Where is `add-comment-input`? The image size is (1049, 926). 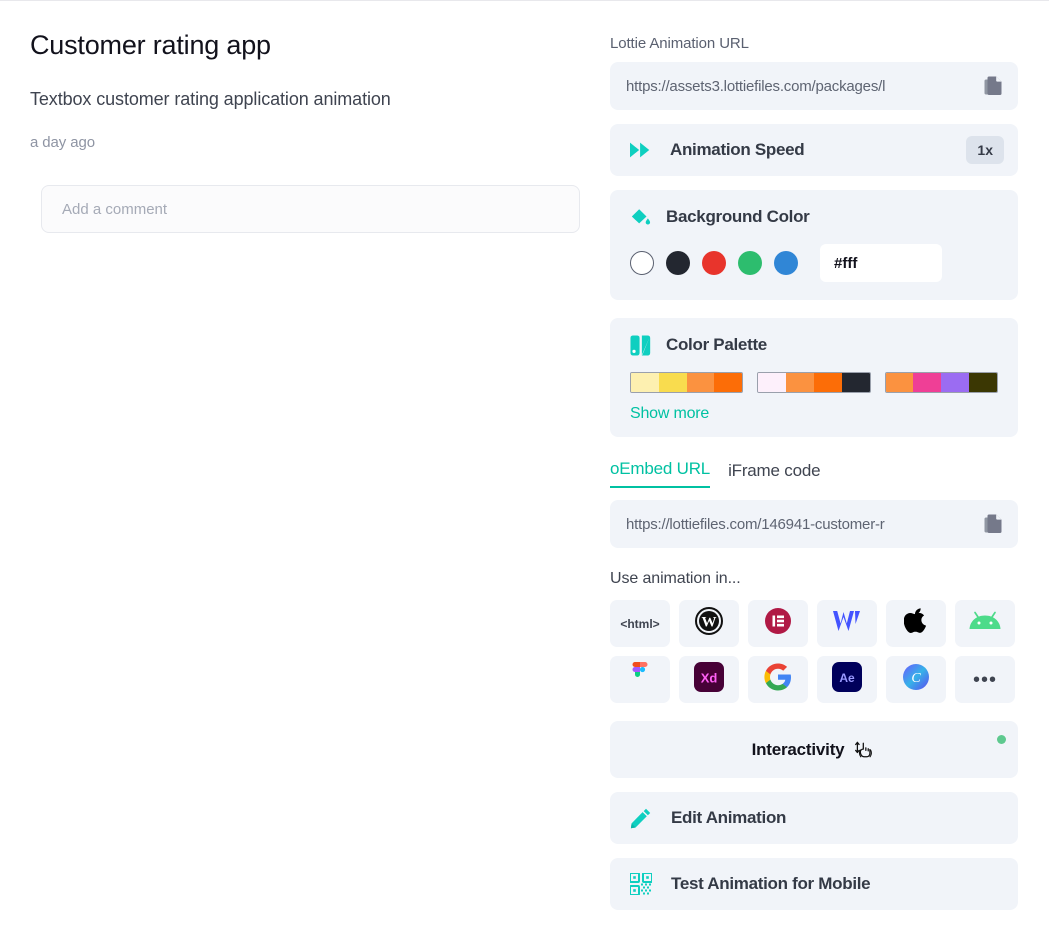
add-comment-input is located at coordinates (310, 209).